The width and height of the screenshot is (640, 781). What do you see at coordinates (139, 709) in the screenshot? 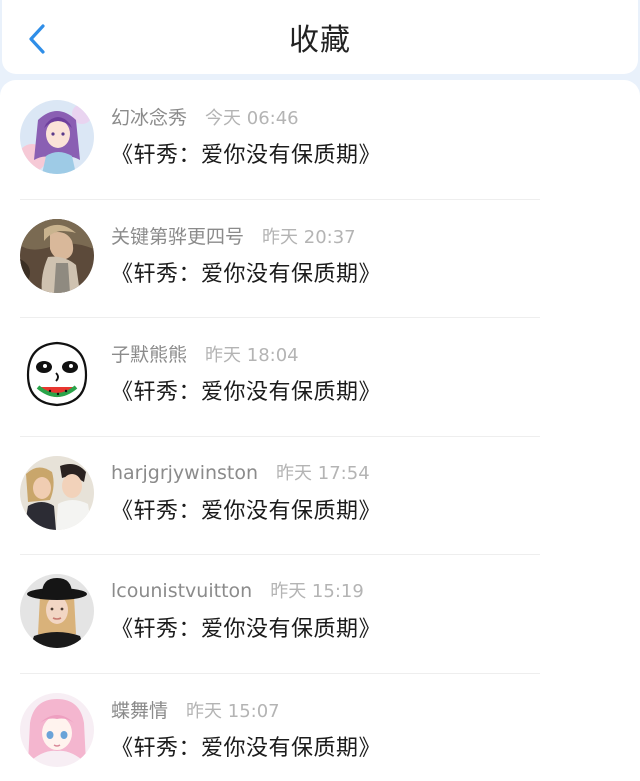
I see `user-name: 蝶舞情` at bounding box center [139, 709].